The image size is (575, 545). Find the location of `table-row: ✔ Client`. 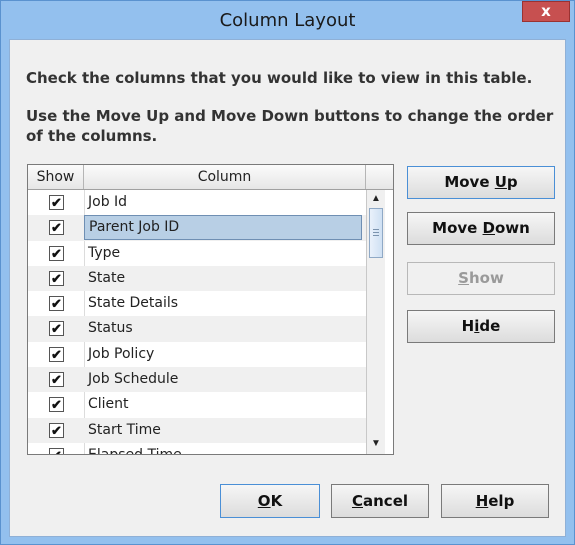

table-row: ✔ Client is located at coordinates (197, 404).